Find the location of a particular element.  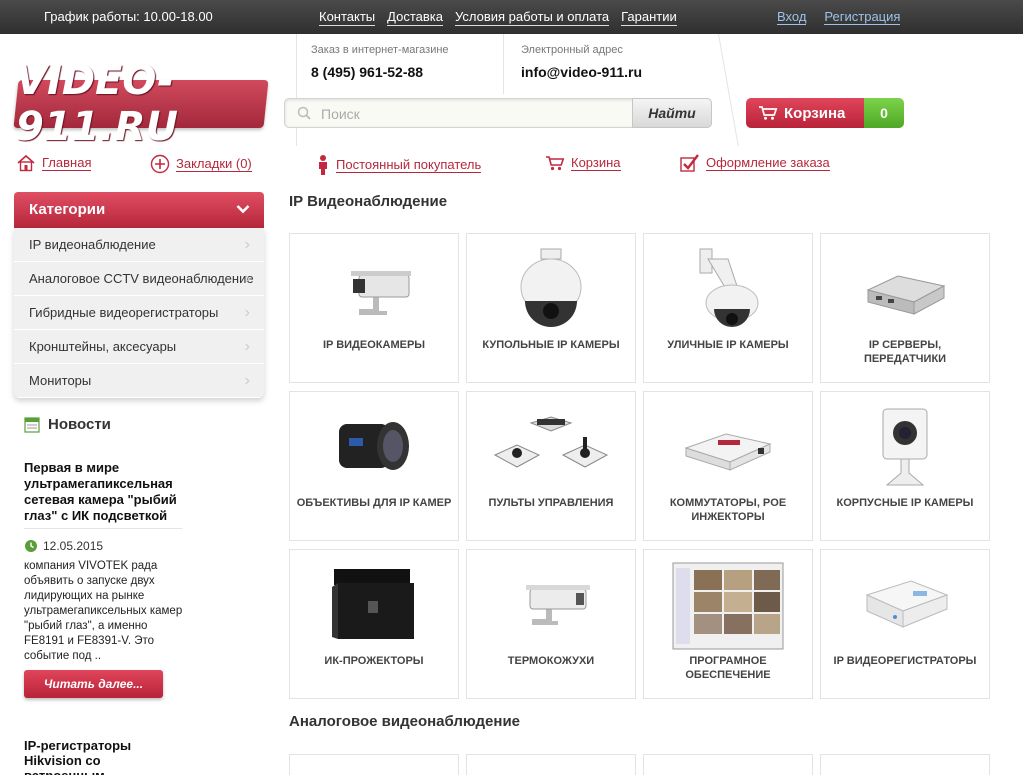

nav-cart: Корзина is located at coordinates (583, 163).